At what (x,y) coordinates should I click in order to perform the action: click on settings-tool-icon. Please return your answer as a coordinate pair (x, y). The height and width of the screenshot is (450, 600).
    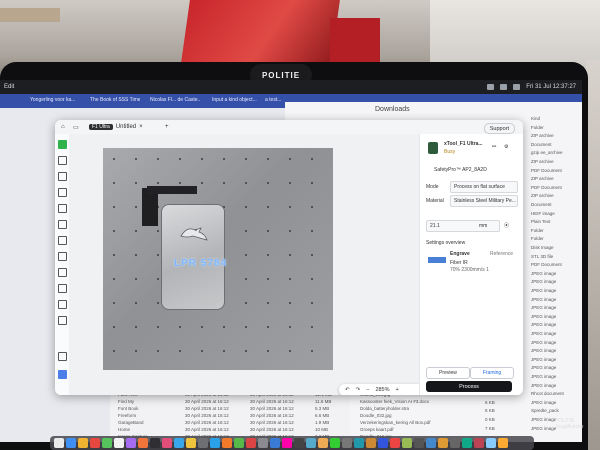
    Looking at the image, I should click on (62, 320).